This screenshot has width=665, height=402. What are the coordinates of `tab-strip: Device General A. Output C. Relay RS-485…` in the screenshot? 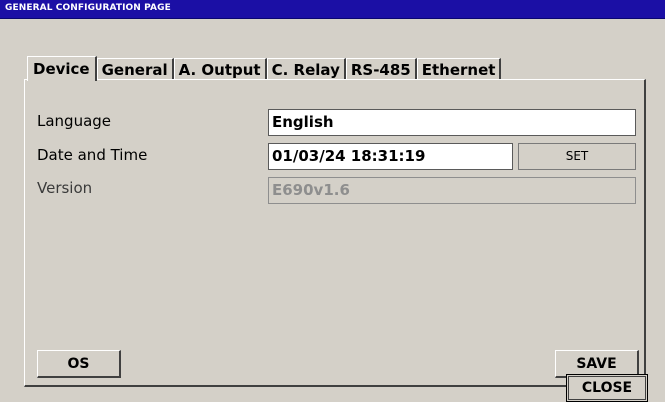 It's located at (264, 68).